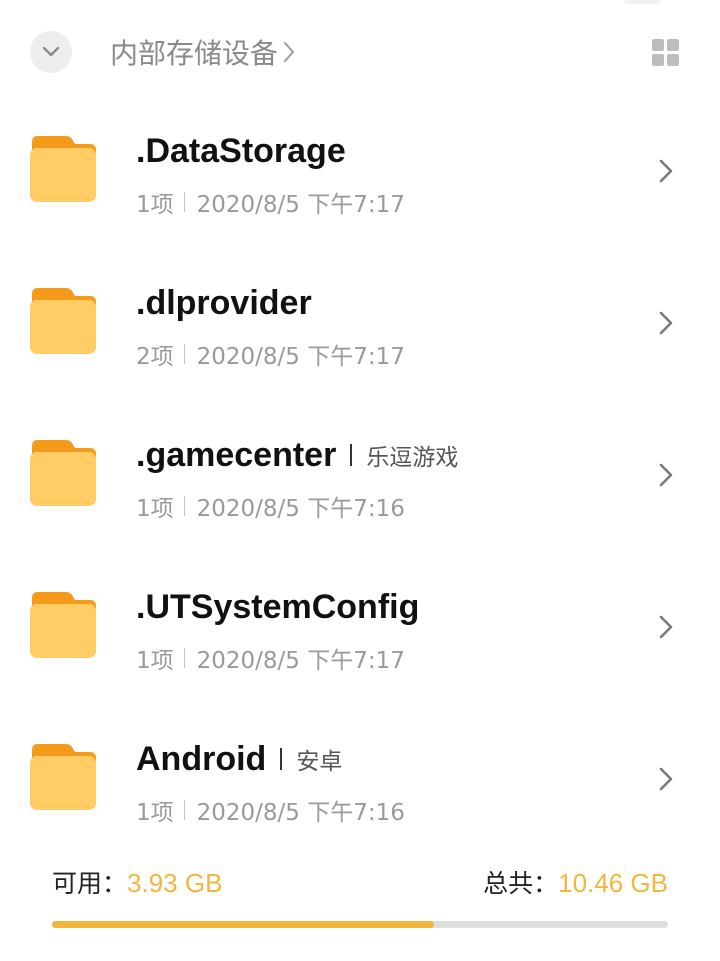 The image size is (720, 961). Describe the element at coordinates (224, 302) in the screenshot. I see `file-name: .dlprovider` at that location.